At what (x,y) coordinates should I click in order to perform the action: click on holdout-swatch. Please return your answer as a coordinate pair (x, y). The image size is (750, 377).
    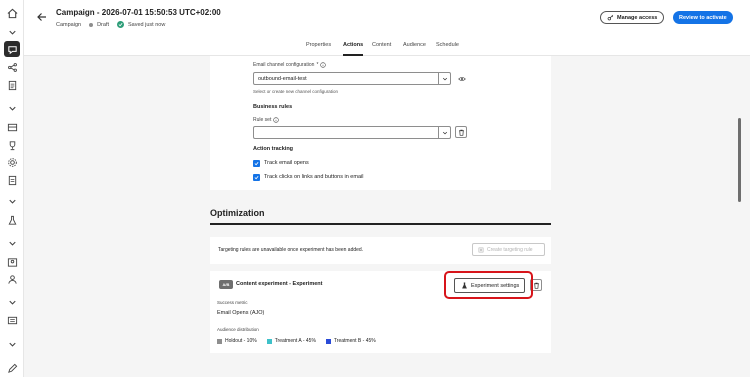
    Looking at the image, I should click on (219, 341).